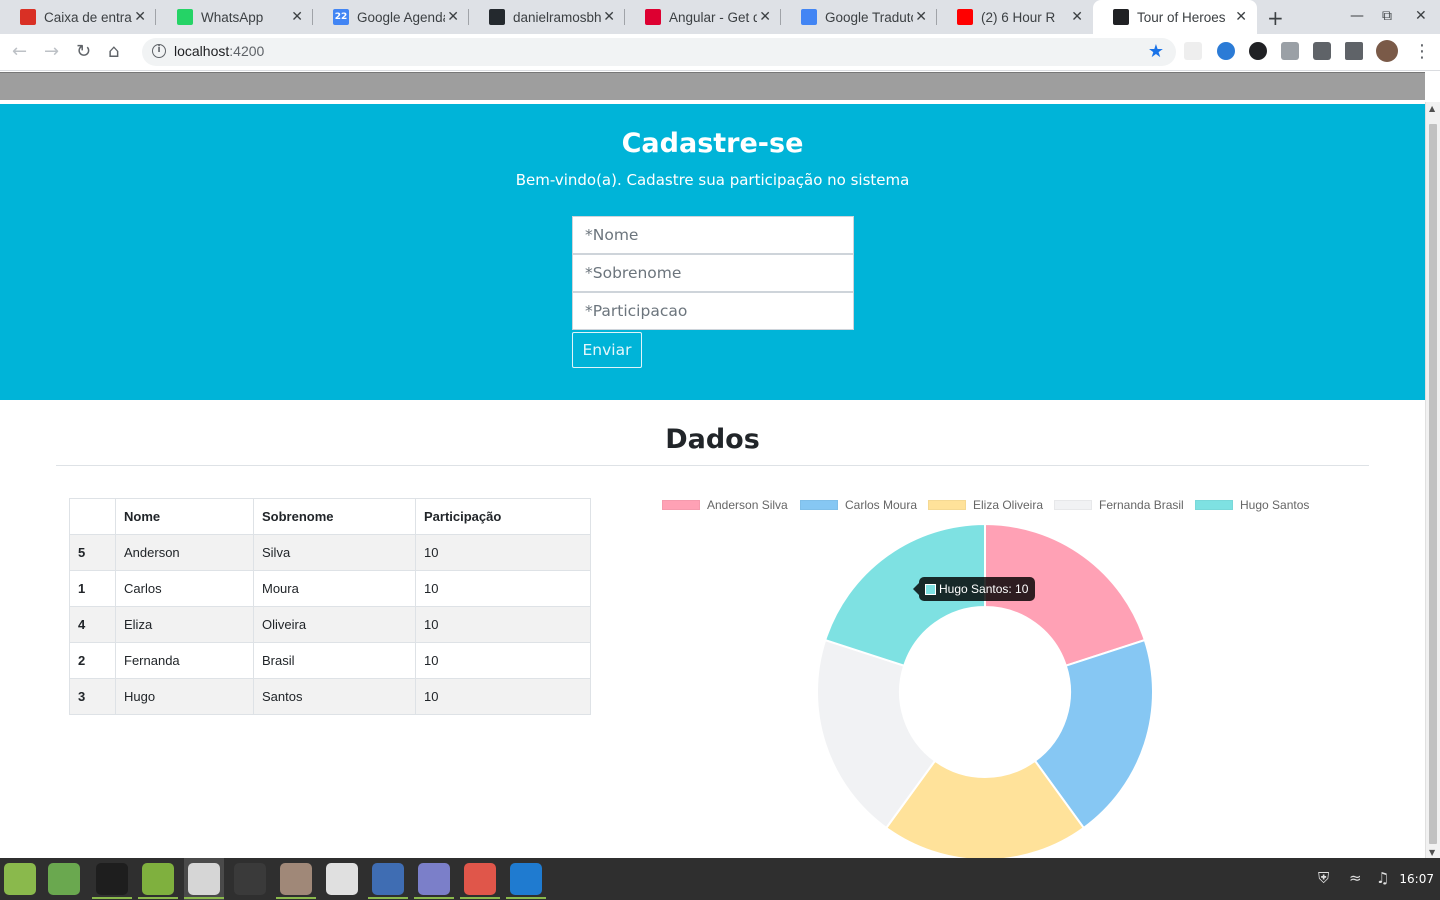 The width and height of the screenshot is (1440, 900). I want to click on new-tab-button: +, so click(1275, 18).